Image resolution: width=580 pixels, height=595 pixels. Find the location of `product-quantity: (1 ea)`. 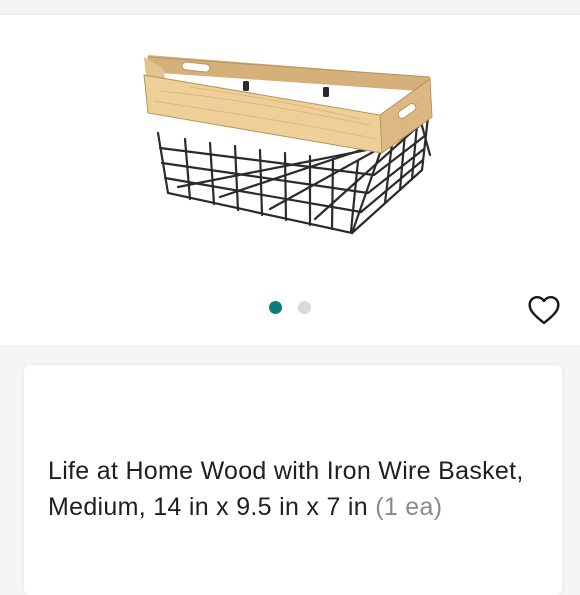

product-quantity: (1 ea) is located at coordinates (409, 507).